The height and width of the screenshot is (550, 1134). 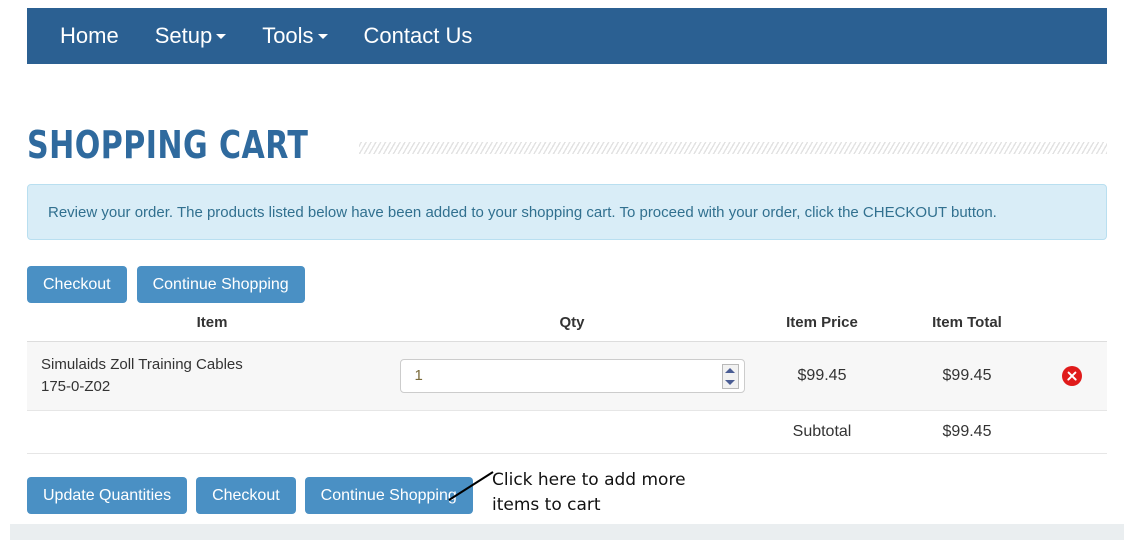 I want to click on checkout-button-bottom: Checkout, so click(x=246, y=496).